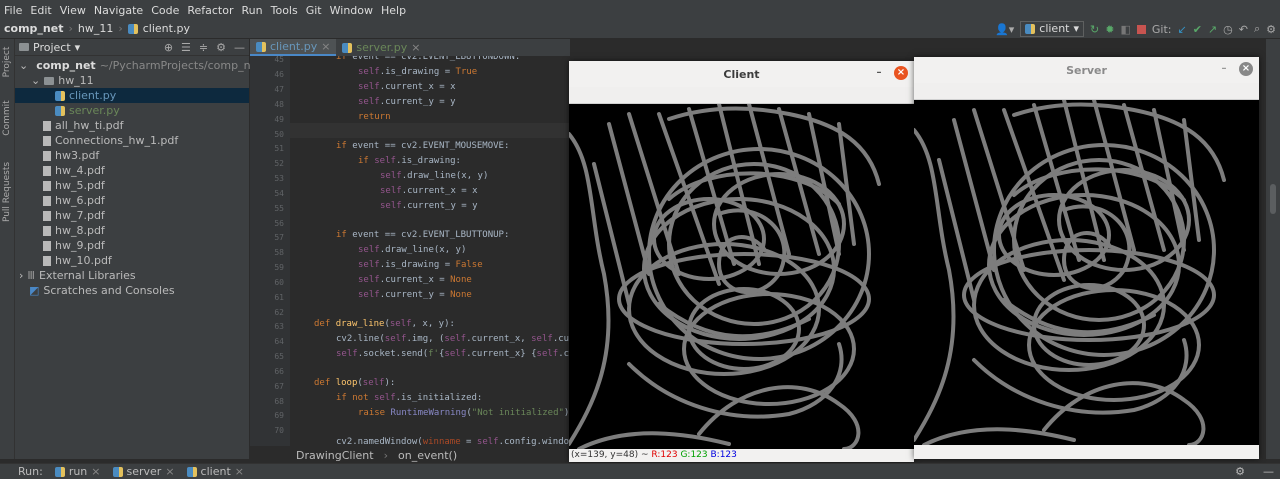 Image resolution: width=1280 pixels, height=479 pixels. I want to click on tree-file: hw_10.pdf, so click(132, 260).